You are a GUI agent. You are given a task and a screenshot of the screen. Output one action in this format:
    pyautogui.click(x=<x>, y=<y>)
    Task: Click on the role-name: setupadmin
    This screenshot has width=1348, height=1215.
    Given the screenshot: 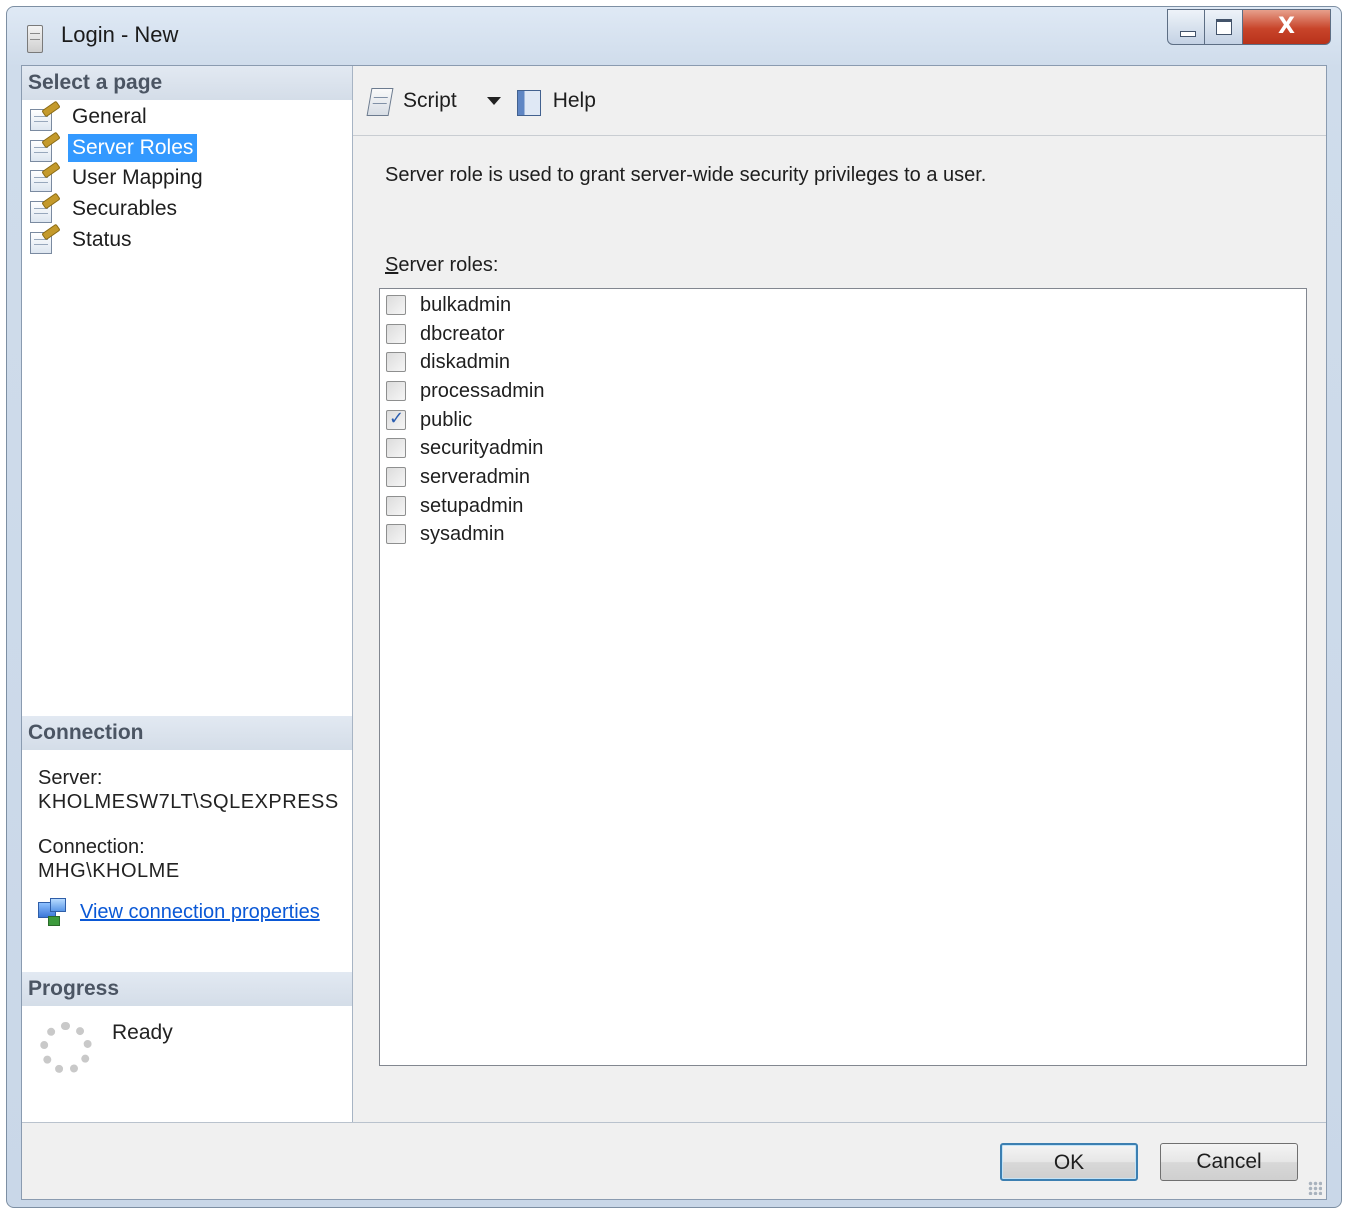 What is the action you would take?
    pyautogui.click(x=472, y=505)
    